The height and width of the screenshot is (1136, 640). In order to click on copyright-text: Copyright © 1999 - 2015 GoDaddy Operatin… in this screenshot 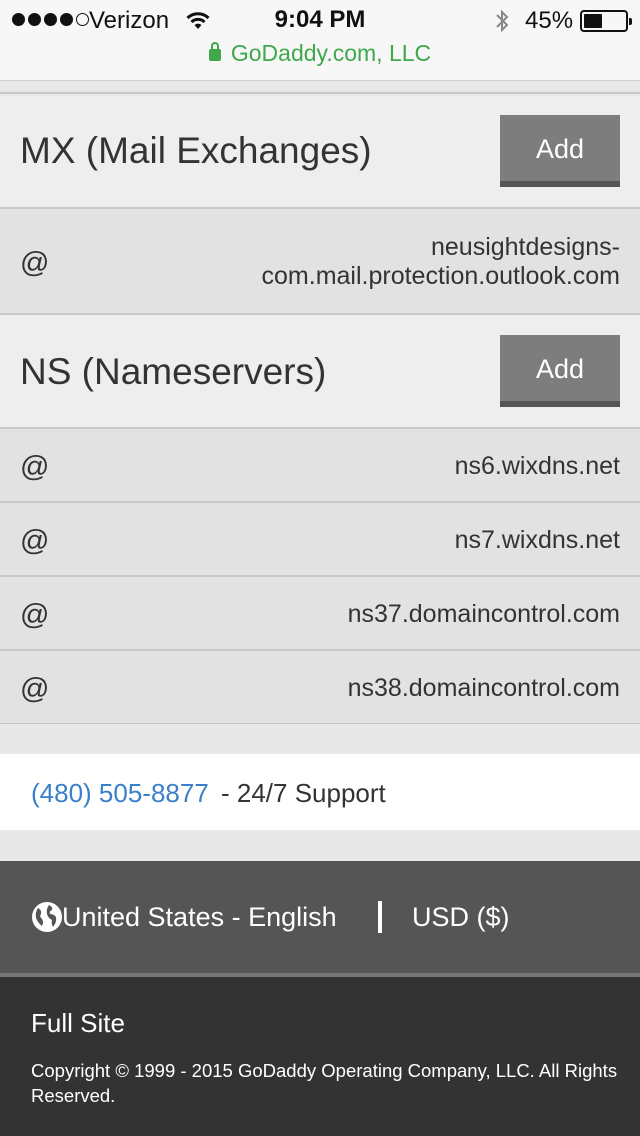, I will do `click(324, 1083)`.